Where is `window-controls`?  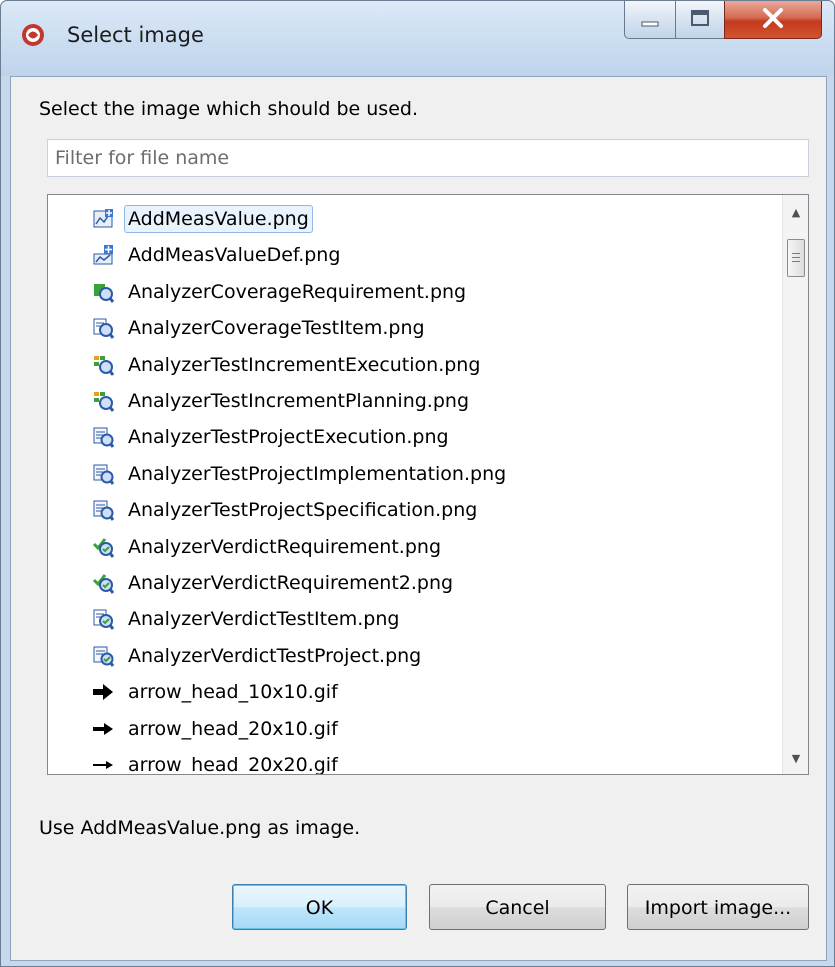 window-controls is located at coordinates (723, 20).